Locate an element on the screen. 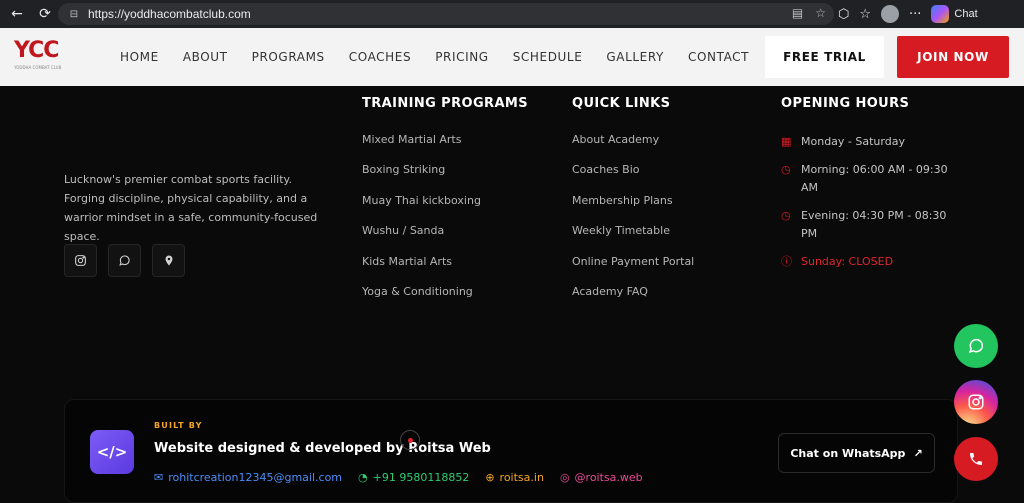 This screenshot has width=1024, height=503. quick-link: About Academy is located at coordinates (633, 148).